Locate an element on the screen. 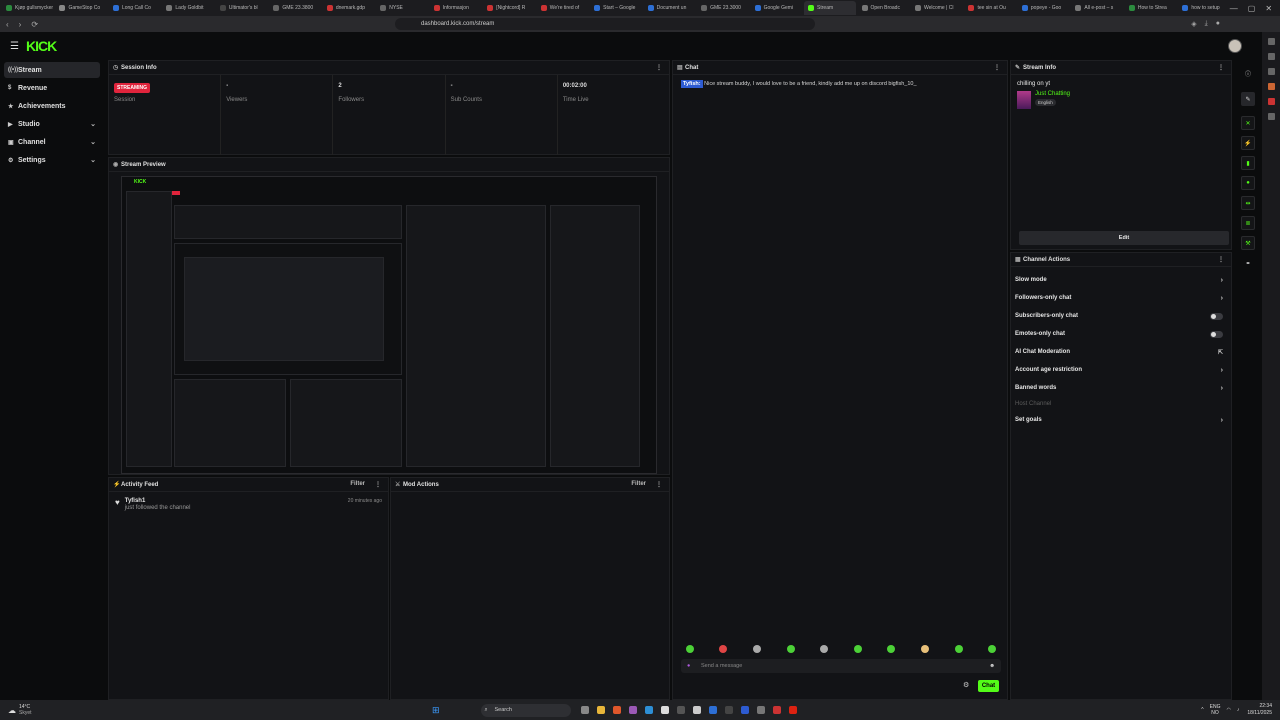 This screenshot has height=720, width=1280. chat-send-button: Chat is located at coordinates (988, 686).